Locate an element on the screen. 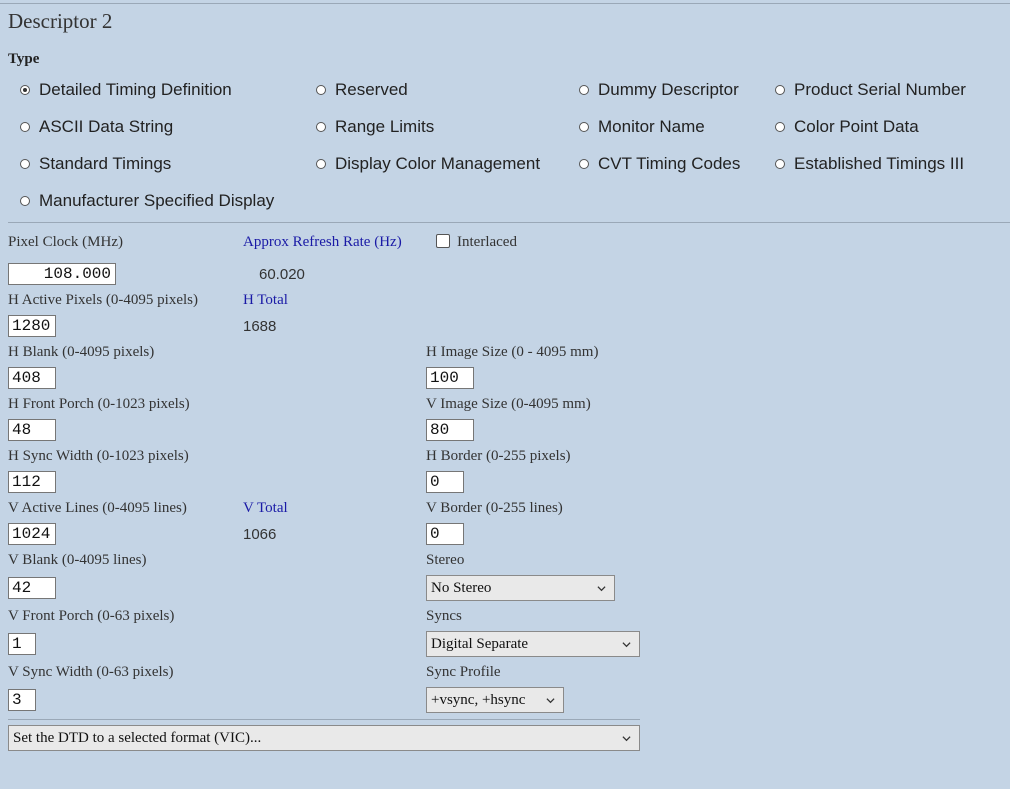 The height and width of the screenshot is (789, 1010). syncs-select-value: Digital Separate is located at coordinates (480, 644).